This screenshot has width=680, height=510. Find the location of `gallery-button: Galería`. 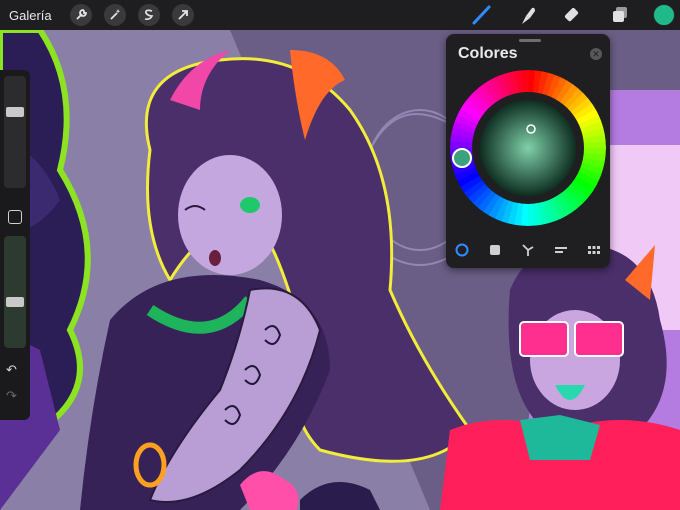

gallery-button: Galería is located at coordinates (30, 15).